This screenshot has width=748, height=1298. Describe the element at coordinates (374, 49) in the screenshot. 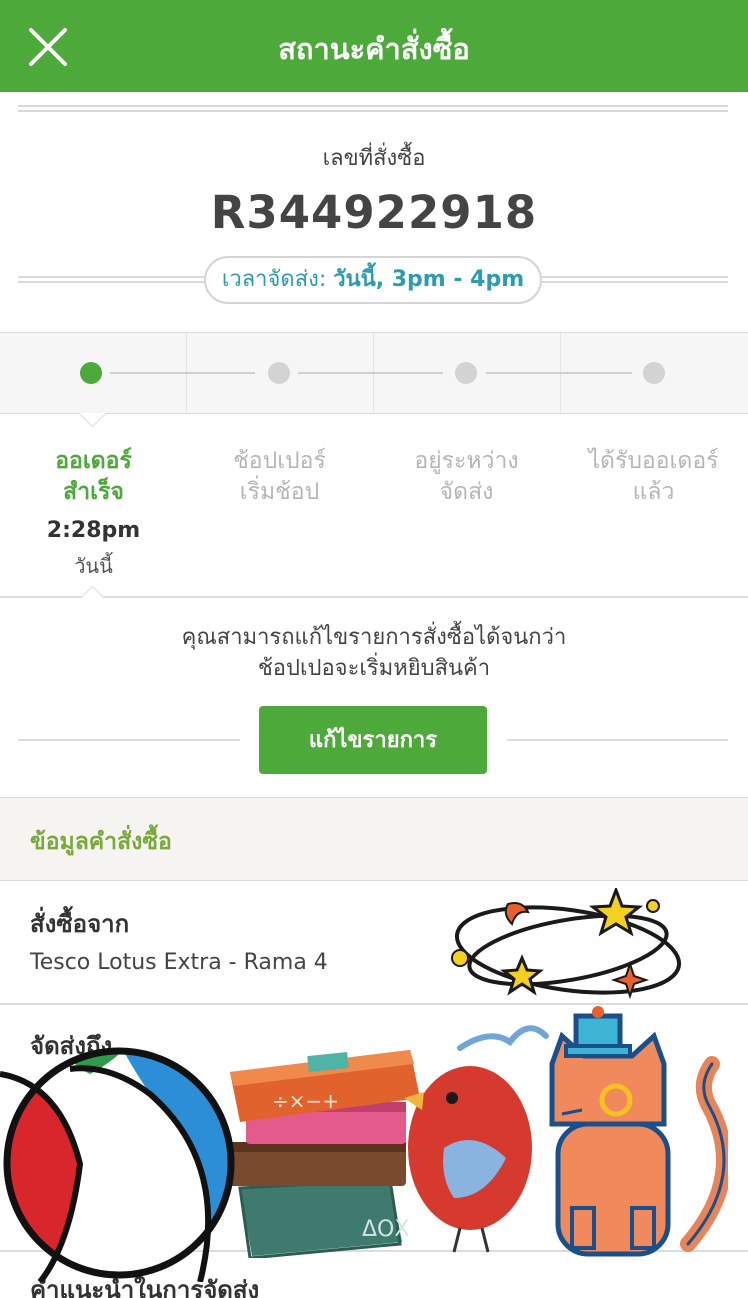

I see `page-title: สถานะคำสั่งซื้อ` at that location.